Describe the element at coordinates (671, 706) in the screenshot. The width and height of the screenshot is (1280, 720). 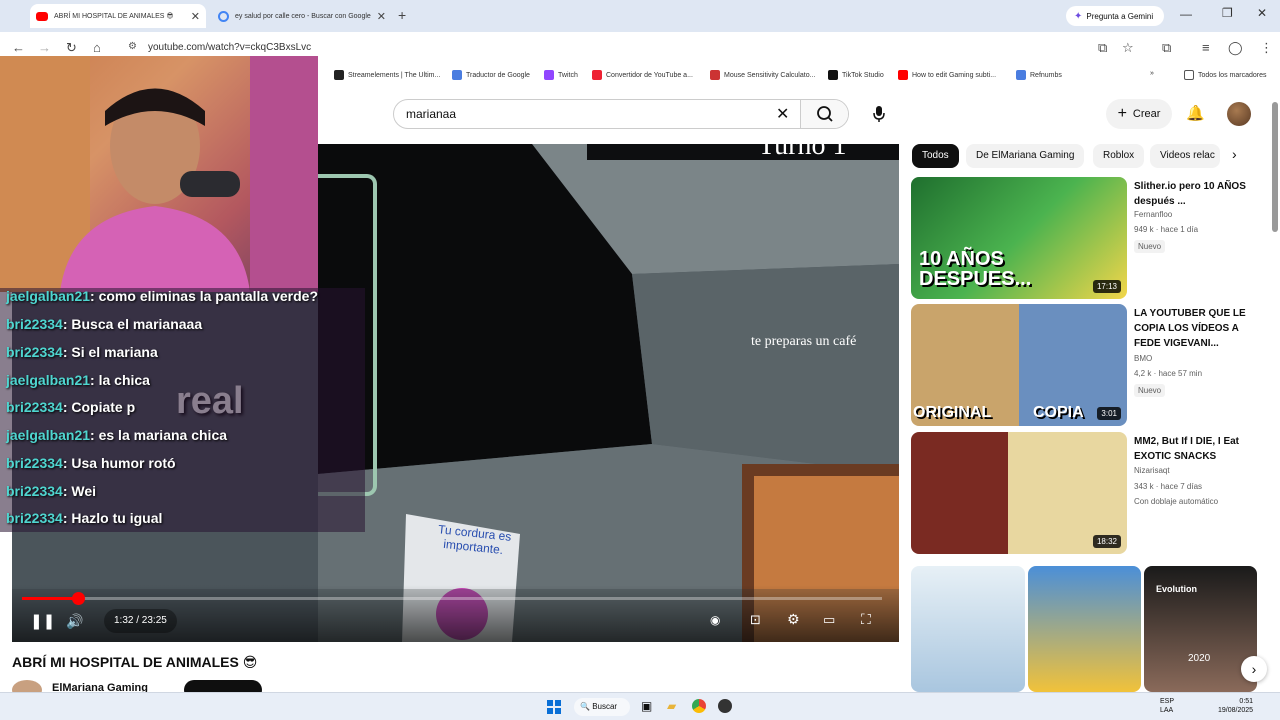
I see `file-explorer-icon: ▰` at that location.